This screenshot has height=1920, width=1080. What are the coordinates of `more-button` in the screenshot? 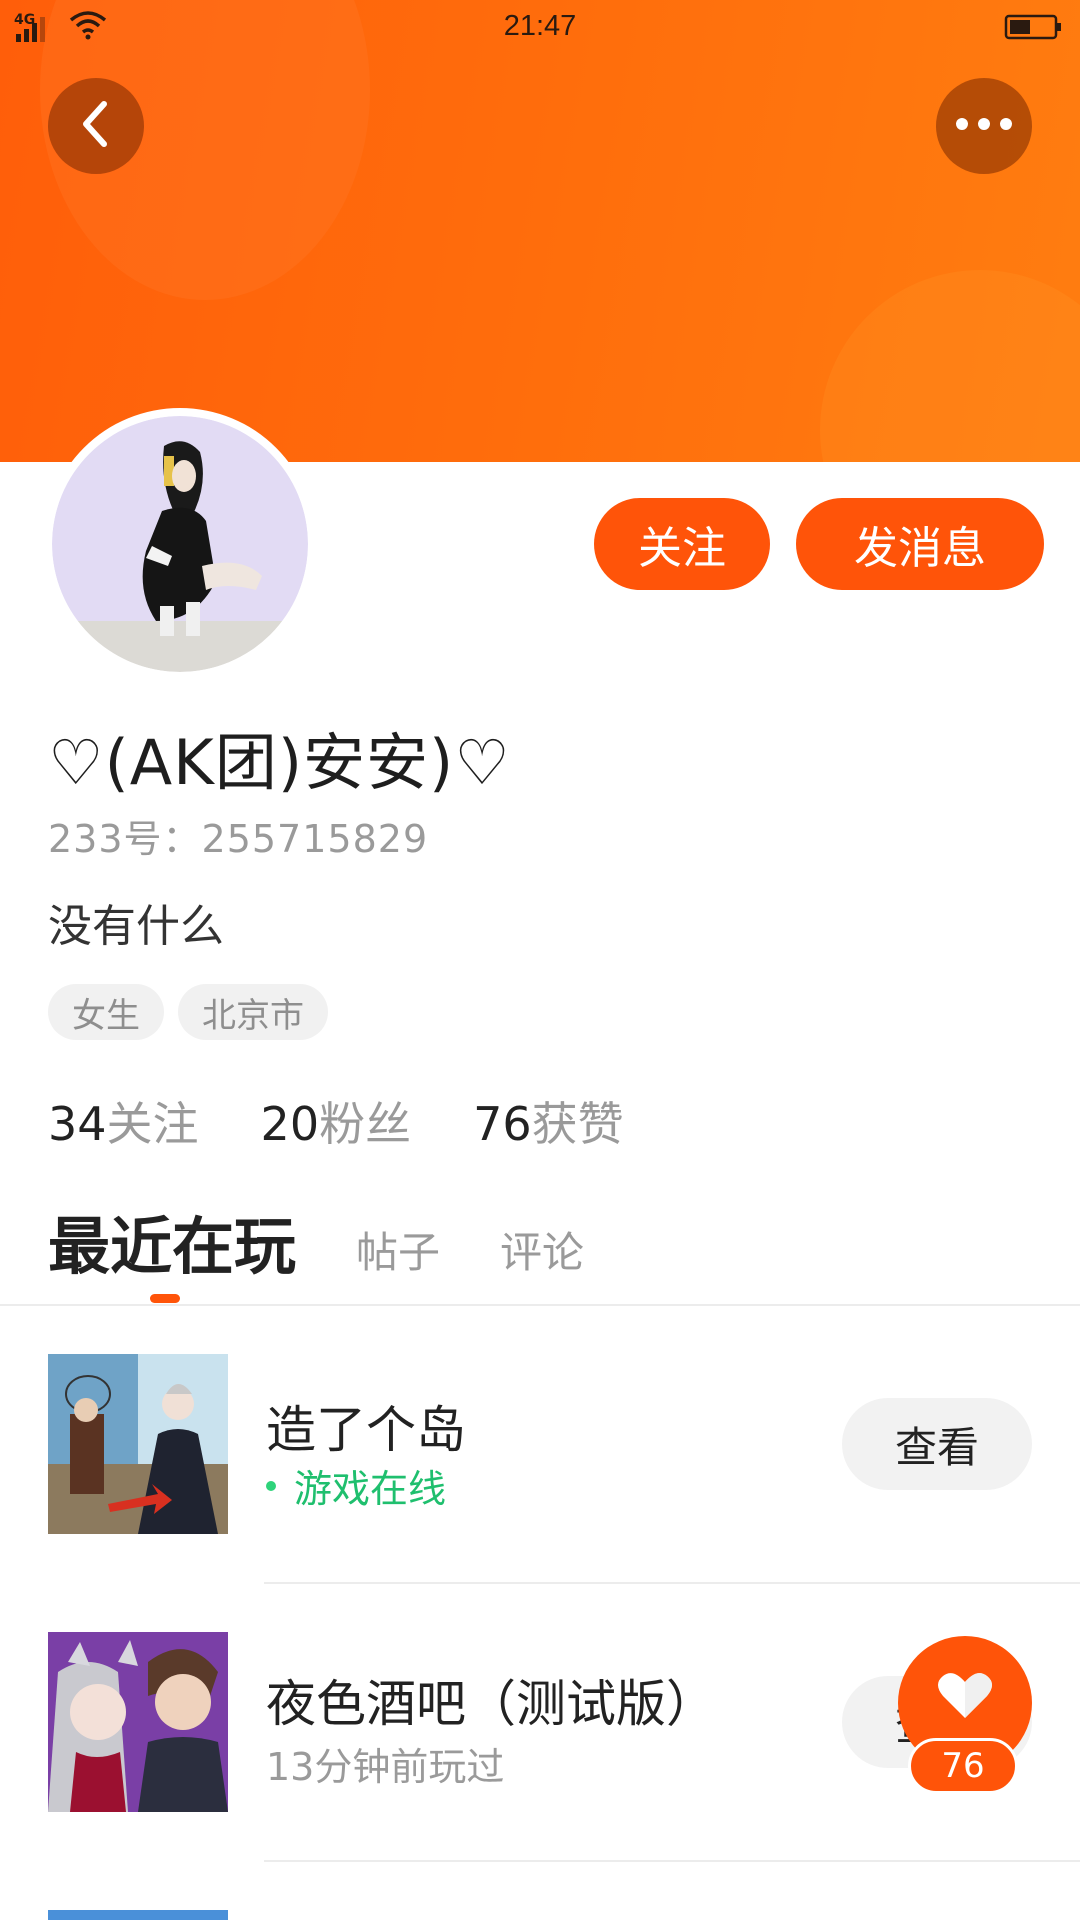 It's located at (984, 126).